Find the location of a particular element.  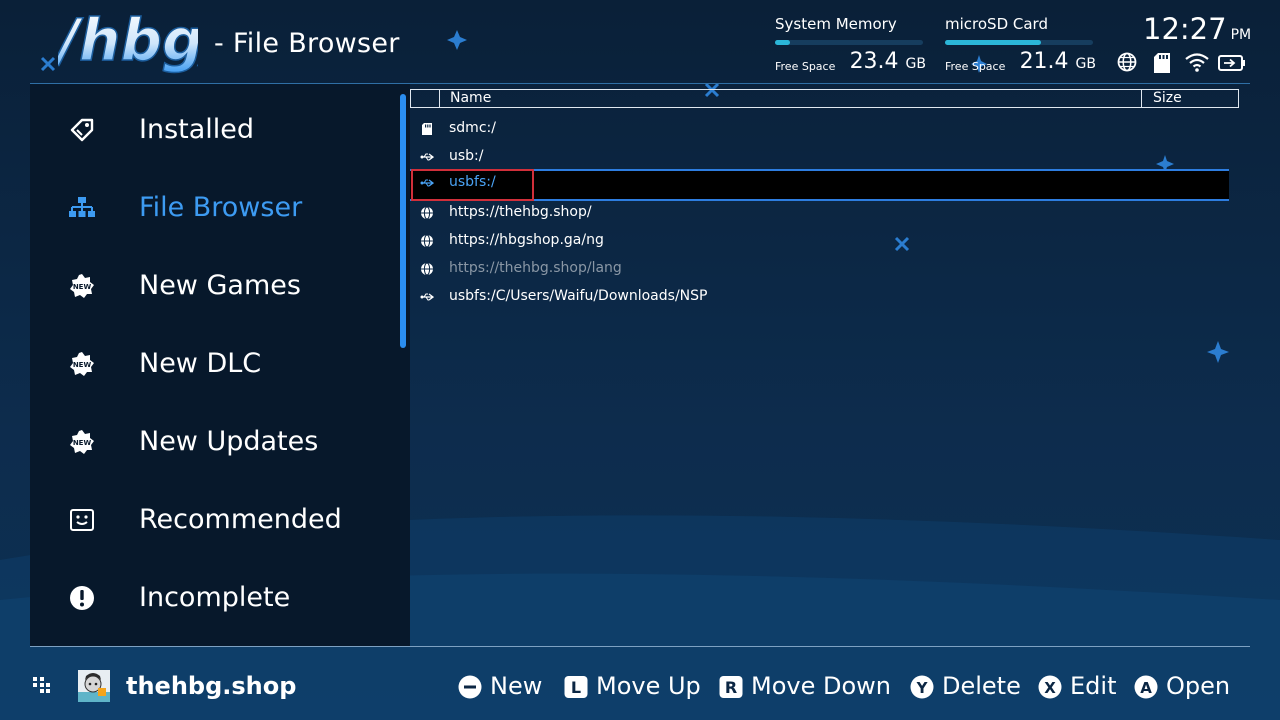

hint-label: Open is located at coordinates (1198, 686).